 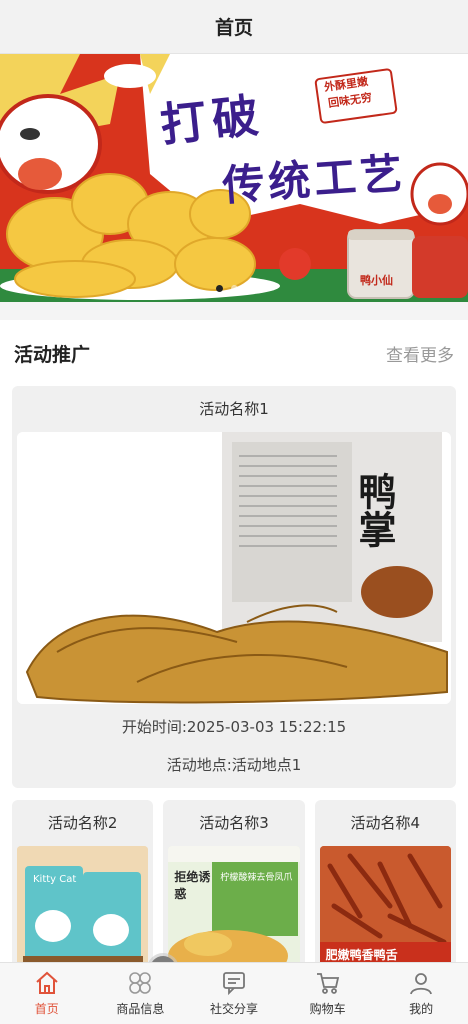 I want to click on banner-headline-1: 打破, so click(x=212, y=120).